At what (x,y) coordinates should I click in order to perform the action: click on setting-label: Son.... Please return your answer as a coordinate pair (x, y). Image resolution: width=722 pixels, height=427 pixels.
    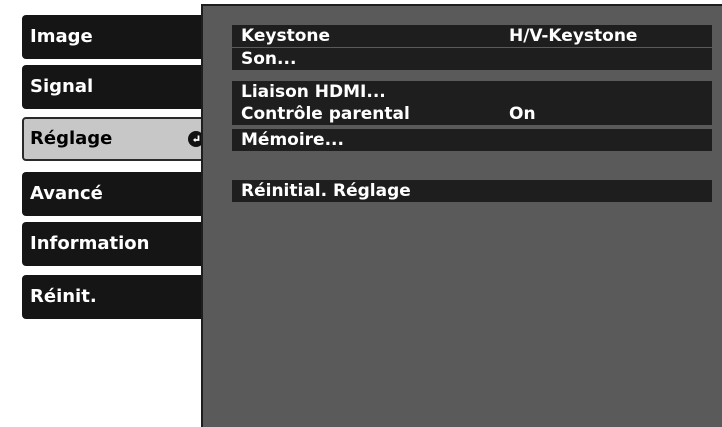
    Looking at the image, I should click on (269, 59).